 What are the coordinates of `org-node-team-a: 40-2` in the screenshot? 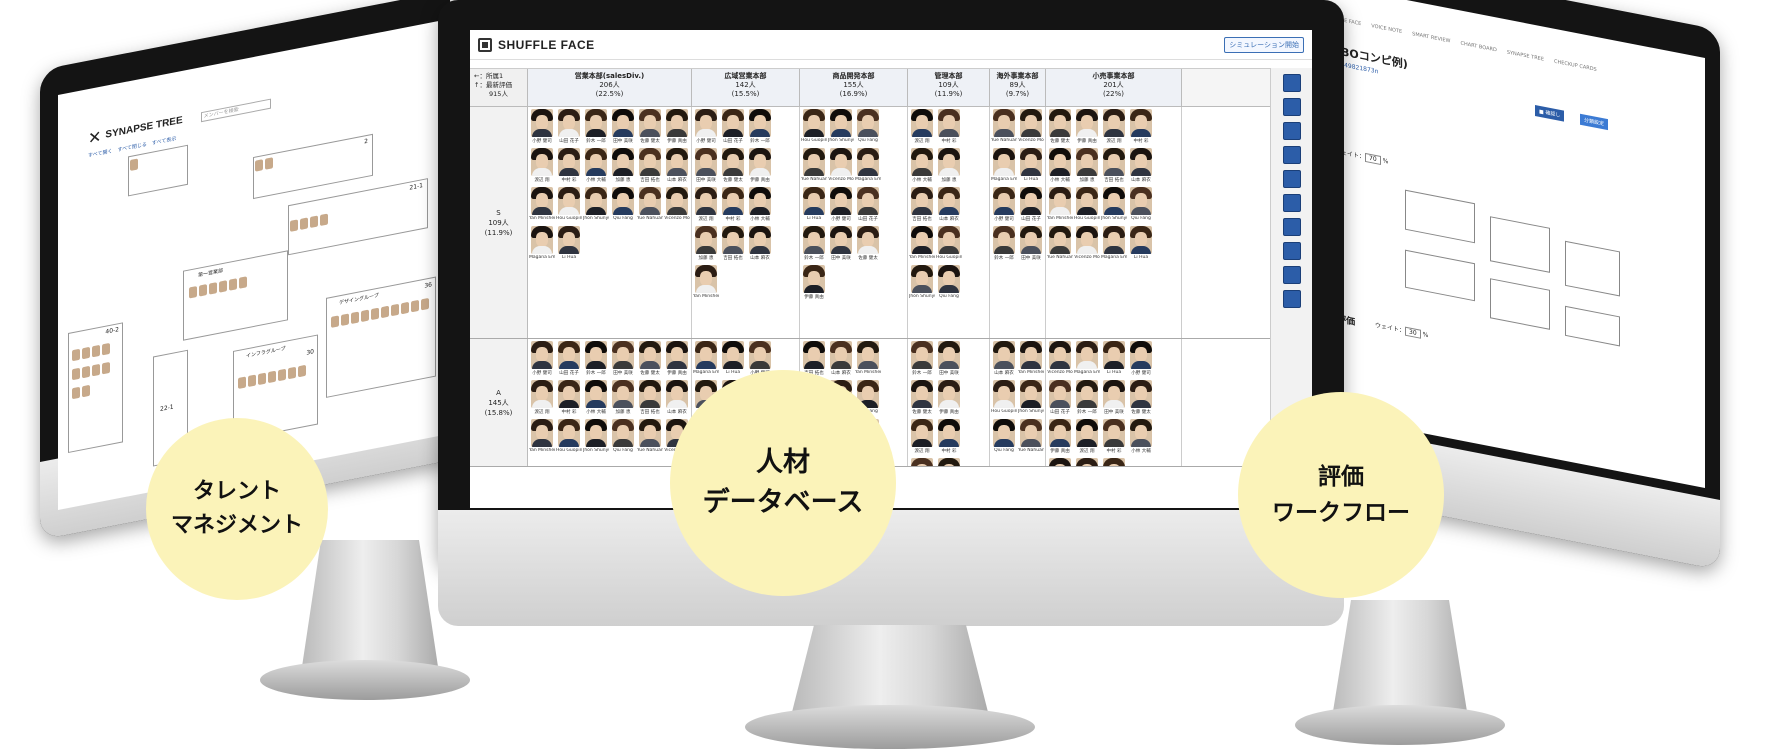 It's located at (95, 388).